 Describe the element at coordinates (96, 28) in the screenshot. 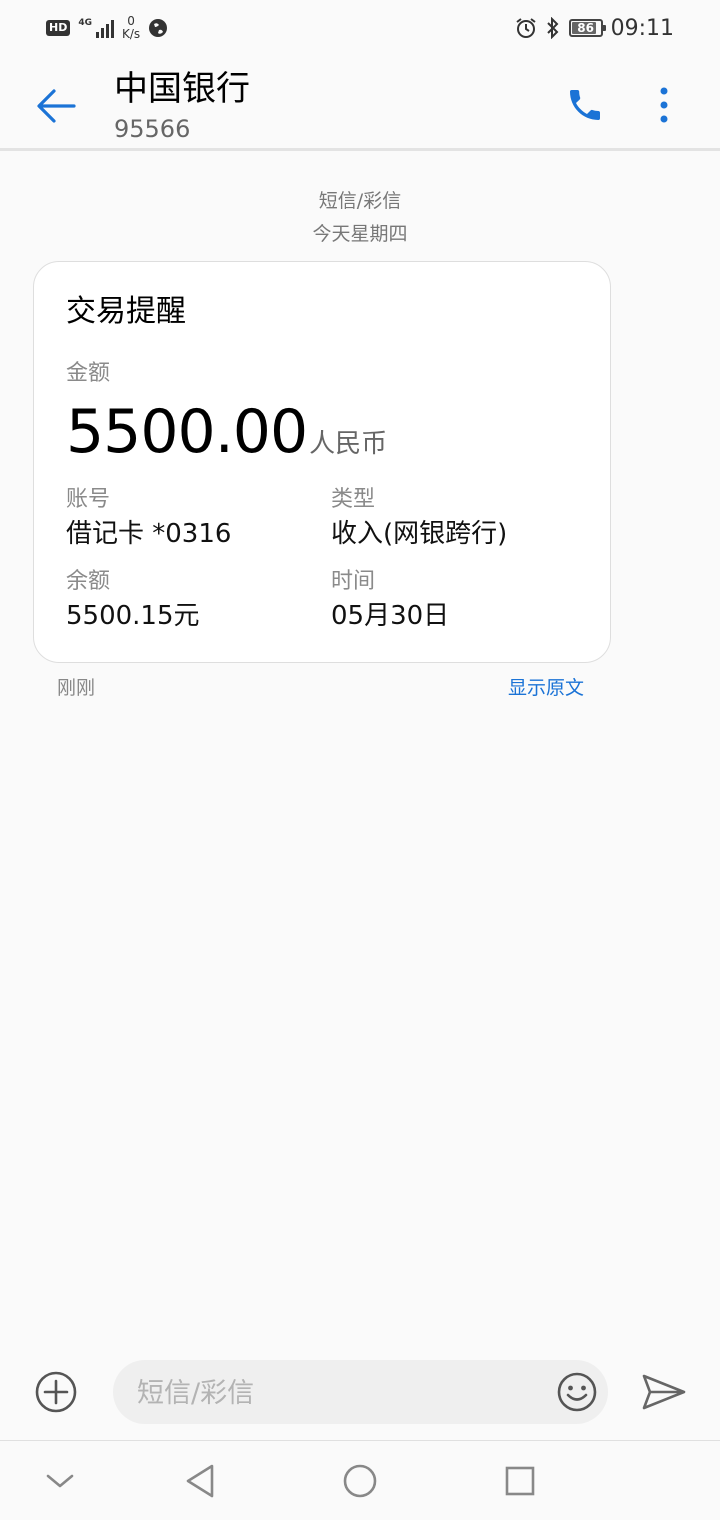

I see `signal-icon: 4G` at that location.